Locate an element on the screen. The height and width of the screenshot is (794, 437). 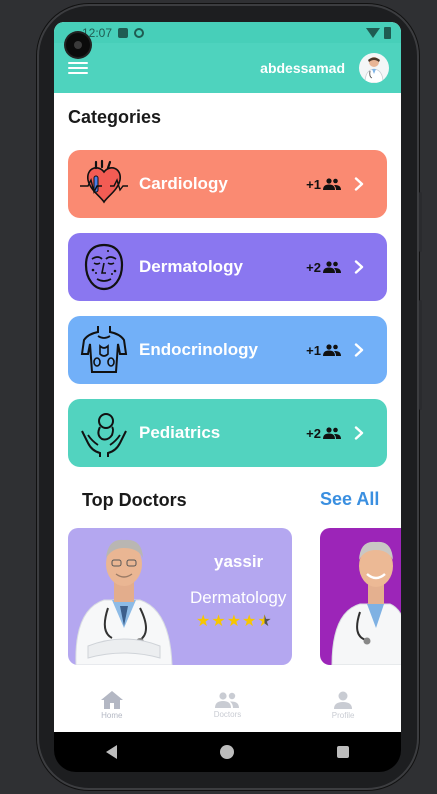
volume-button is located at coordinates (420, 355).